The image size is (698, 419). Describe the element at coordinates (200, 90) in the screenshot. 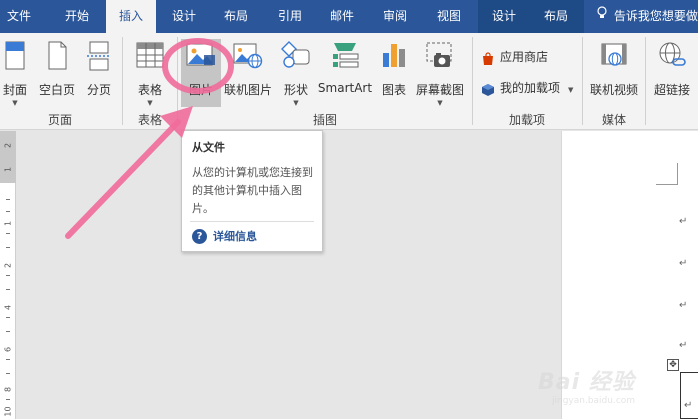

I see `picture-label: 图片` at that location.